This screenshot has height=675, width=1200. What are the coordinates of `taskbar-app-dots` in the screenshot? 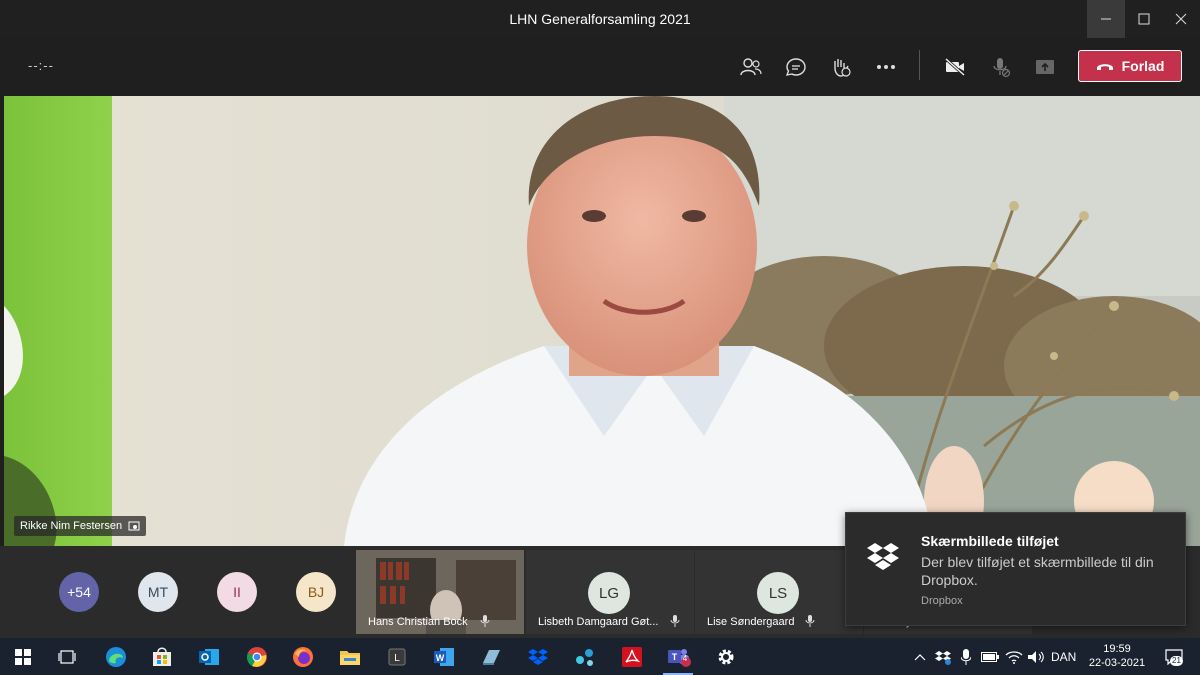 It's located at (585, 657).